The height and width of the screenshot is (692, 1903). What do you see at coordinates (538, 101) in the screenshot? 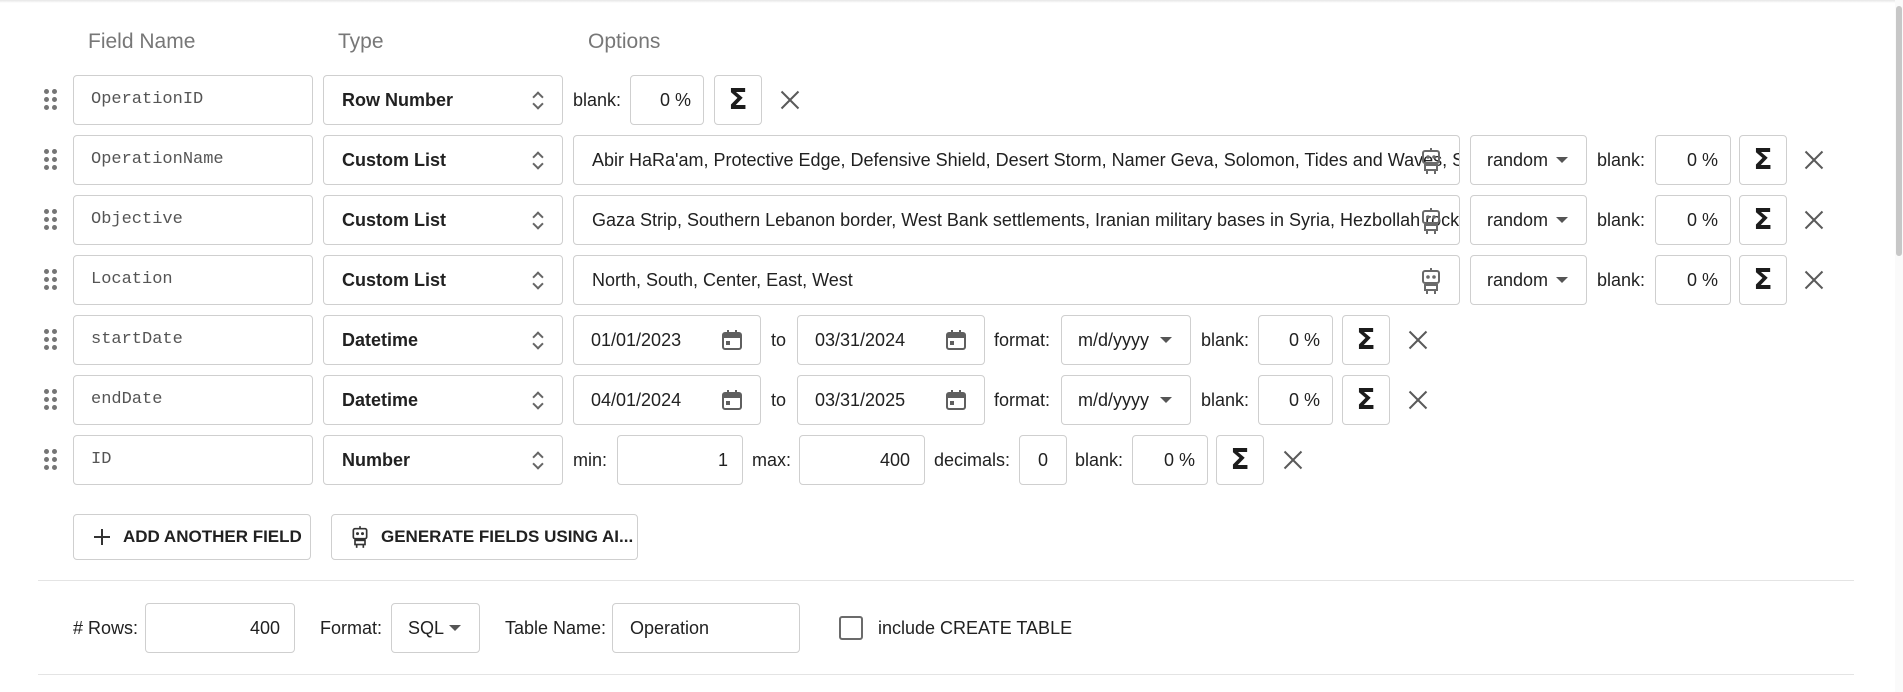
I see `up-down-icon` at bounding box center [538, 101].